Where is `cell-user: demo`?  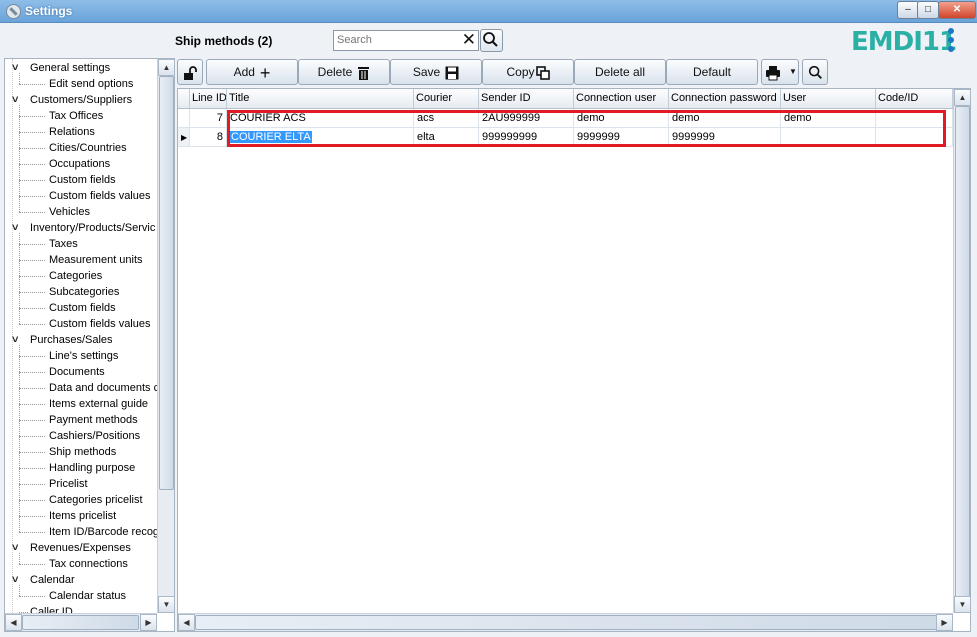
cell-user: demo is located at coordinates (828, 118).